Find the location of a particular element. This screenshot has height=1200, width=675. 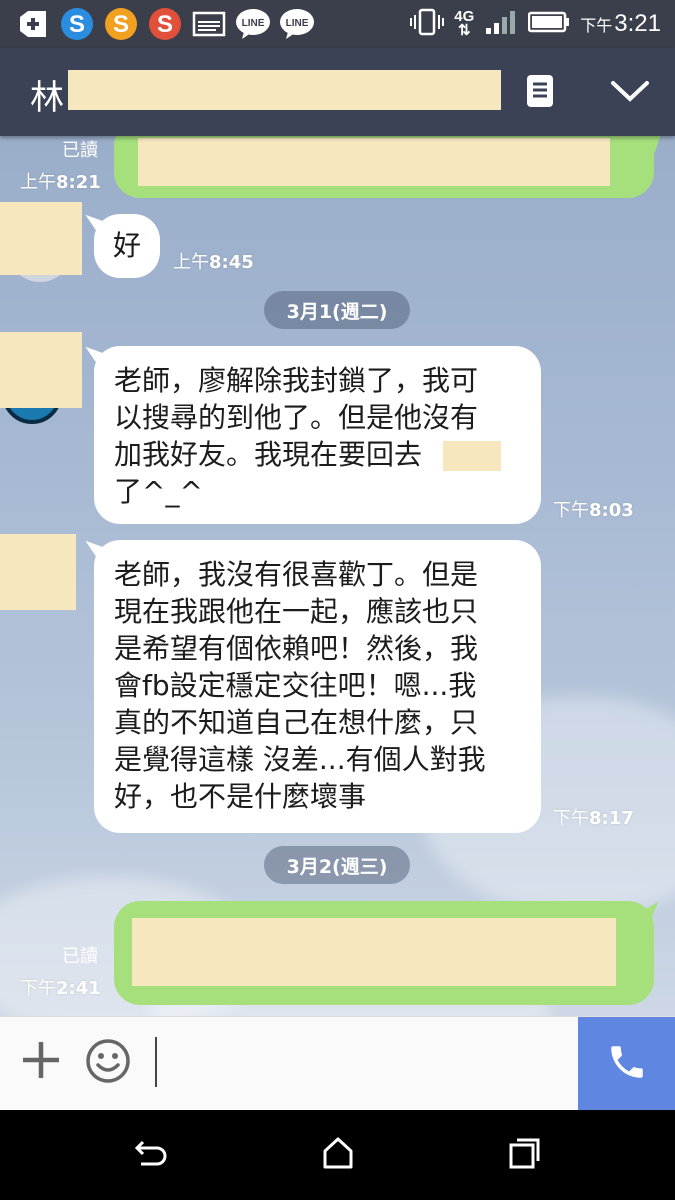

add-button is located at coordinates (41, 1062).